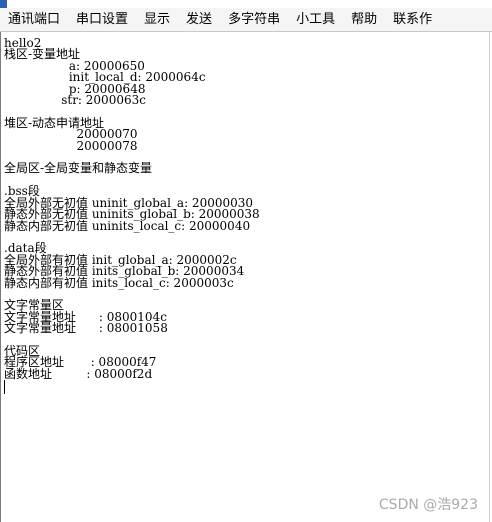 Image resolution: width=492 pixels, height=522 pixels. Describe the element at coordinates (86, 328) in the screenshot. I see `terminal-line: 文字常量地址 : 08001058` at that location.